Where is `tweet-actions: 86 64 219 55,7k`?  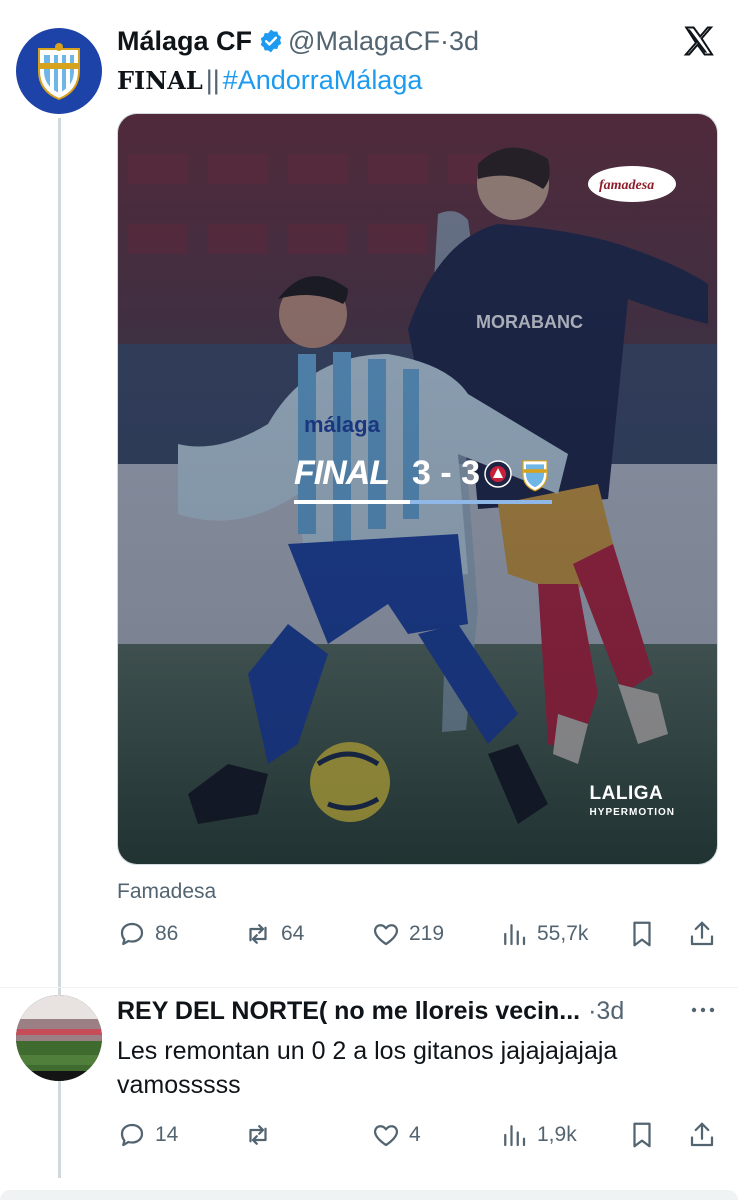 tweet-actions: 86 64 219 55,7k is located at coordinates (419, 934).